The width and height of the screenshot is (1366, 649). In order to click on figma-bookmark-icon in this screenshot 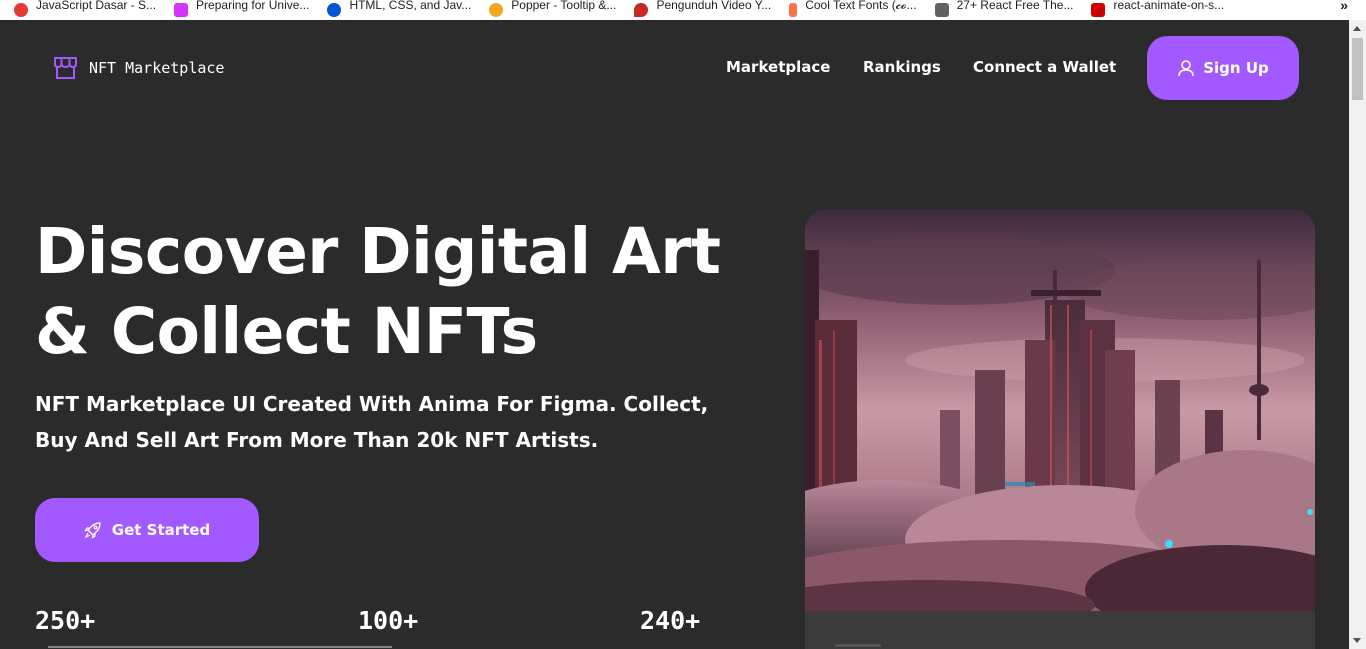, I will do `click(181, 10)`.